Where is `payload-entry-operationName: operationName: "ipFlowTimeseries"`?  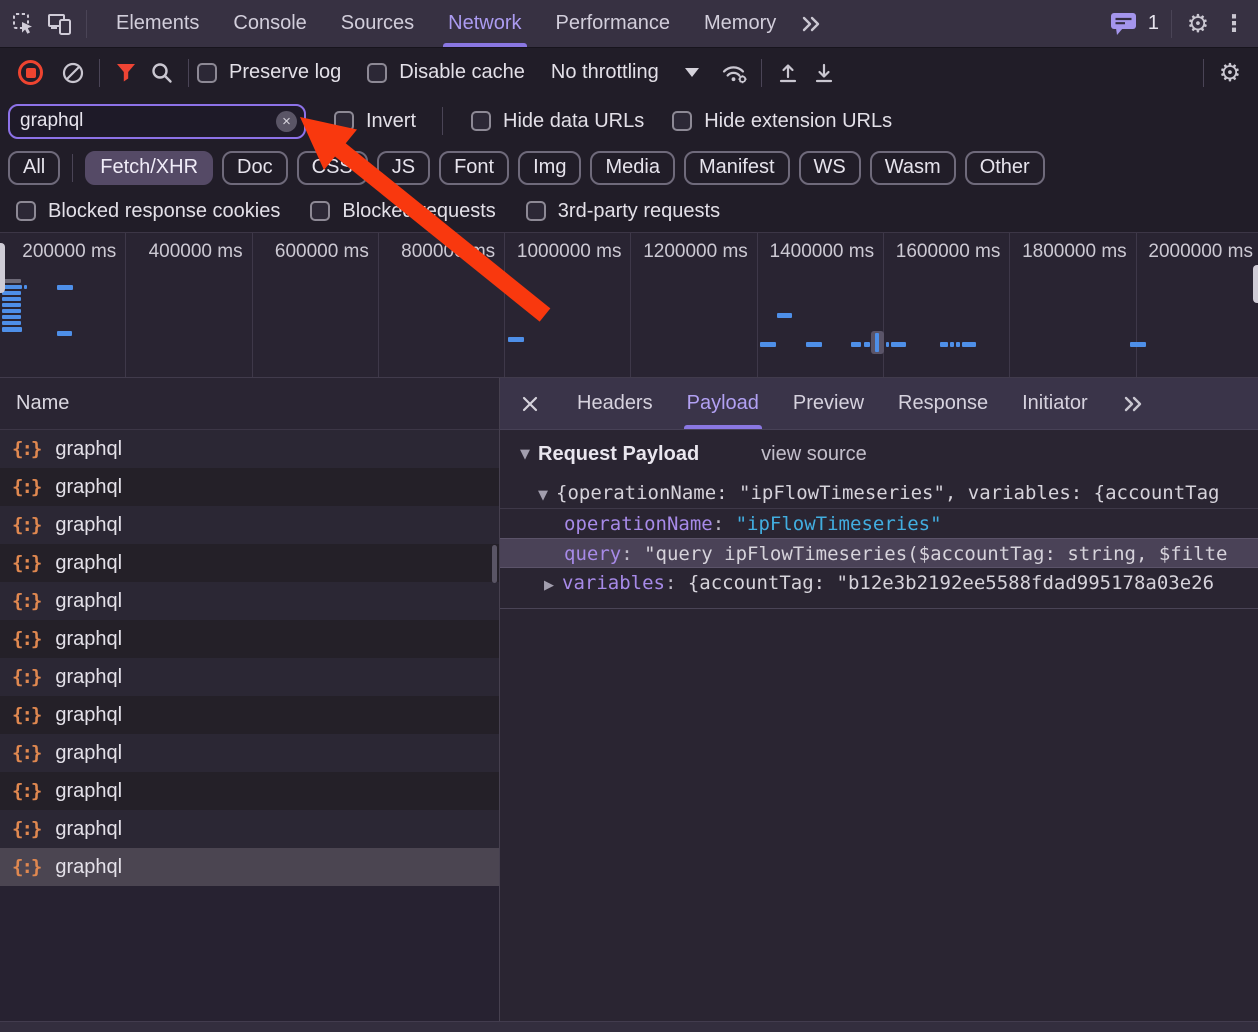 payload-entry-operationName: operationName: "ipFlowTimeseries" is located at coordinates (879, 523).